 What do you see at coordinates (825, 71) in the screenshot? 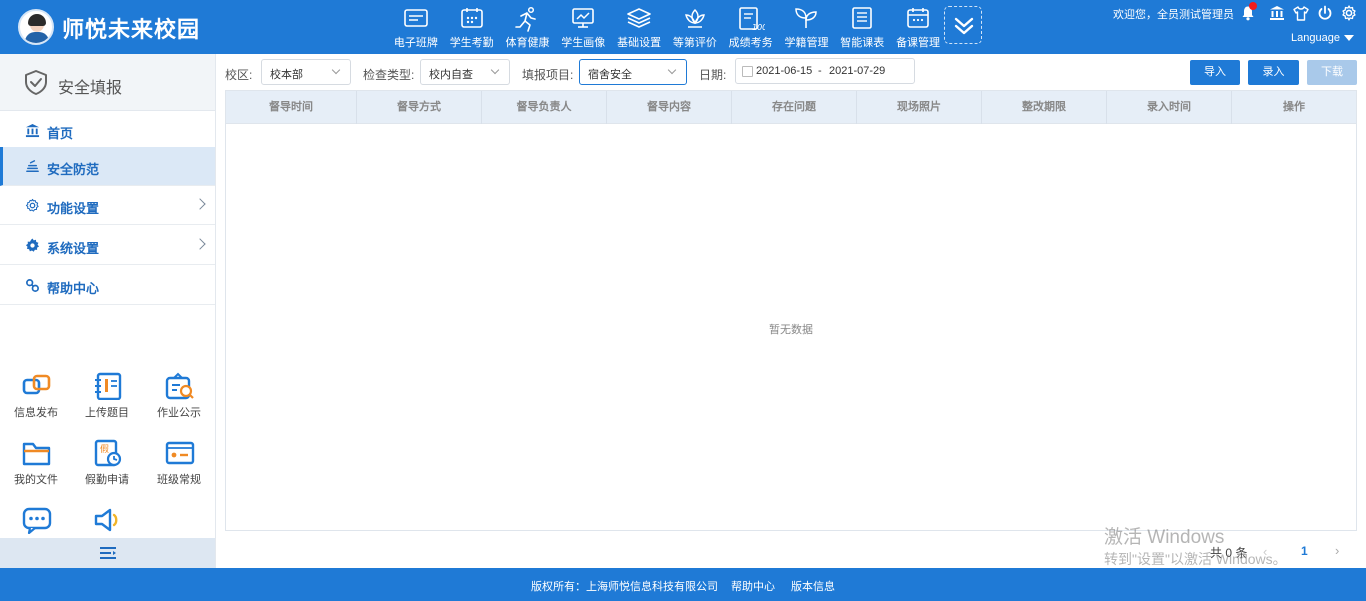
I see `date-range-picker: 2021-06-15 - 2021-07-29` at bounding box center [825, 71].